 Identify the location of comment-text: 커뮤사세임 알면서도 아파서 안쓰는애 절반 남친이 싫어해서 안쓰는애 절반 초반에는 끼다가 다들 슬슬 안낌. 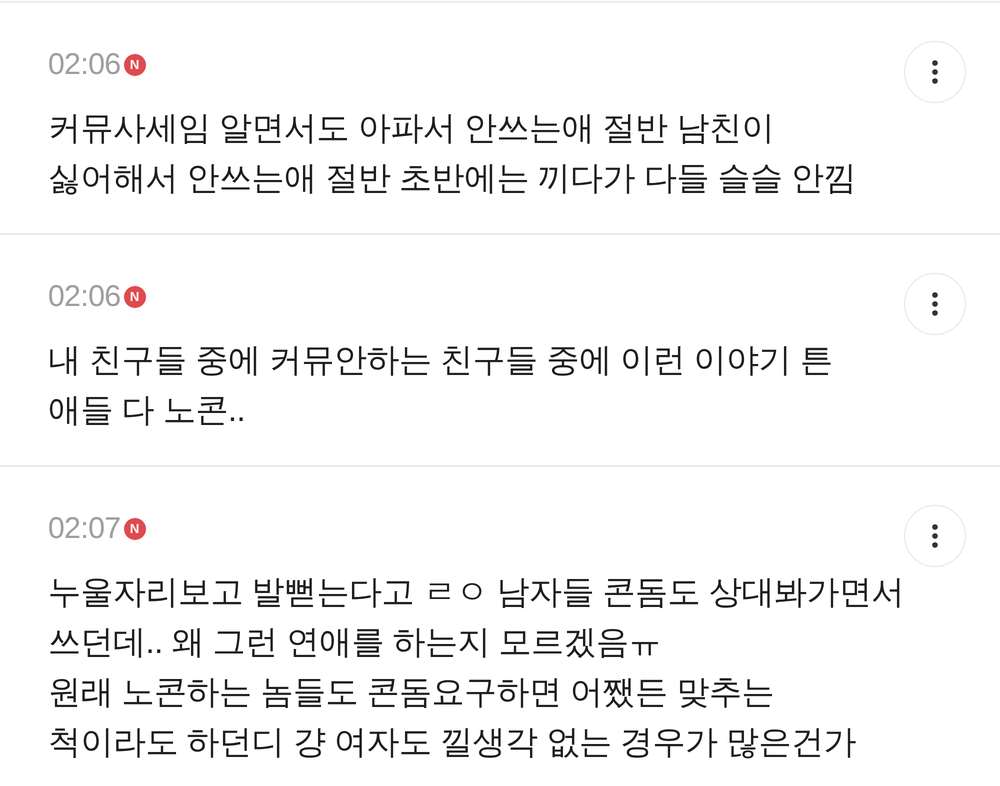
(452, 153).